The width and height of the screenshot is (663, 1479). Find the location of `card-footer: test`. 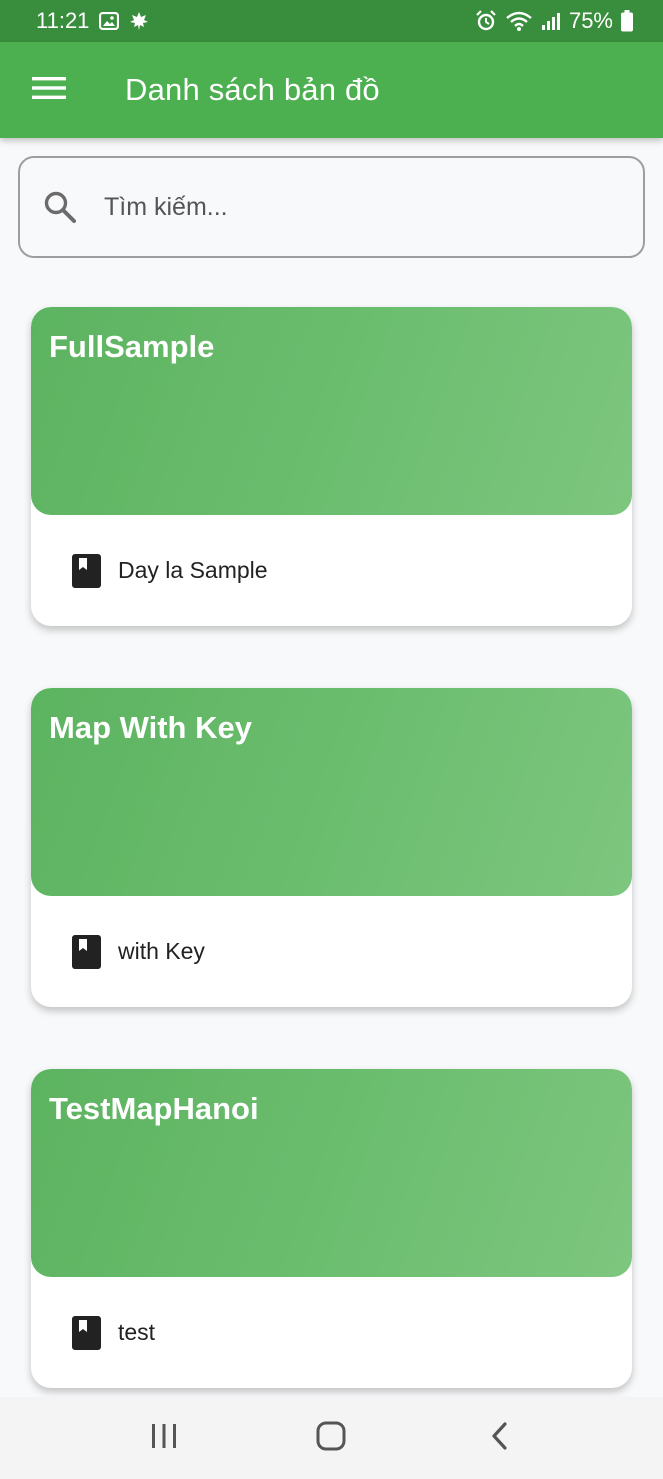

card-footer: test is located at coordinates (331, 1332).